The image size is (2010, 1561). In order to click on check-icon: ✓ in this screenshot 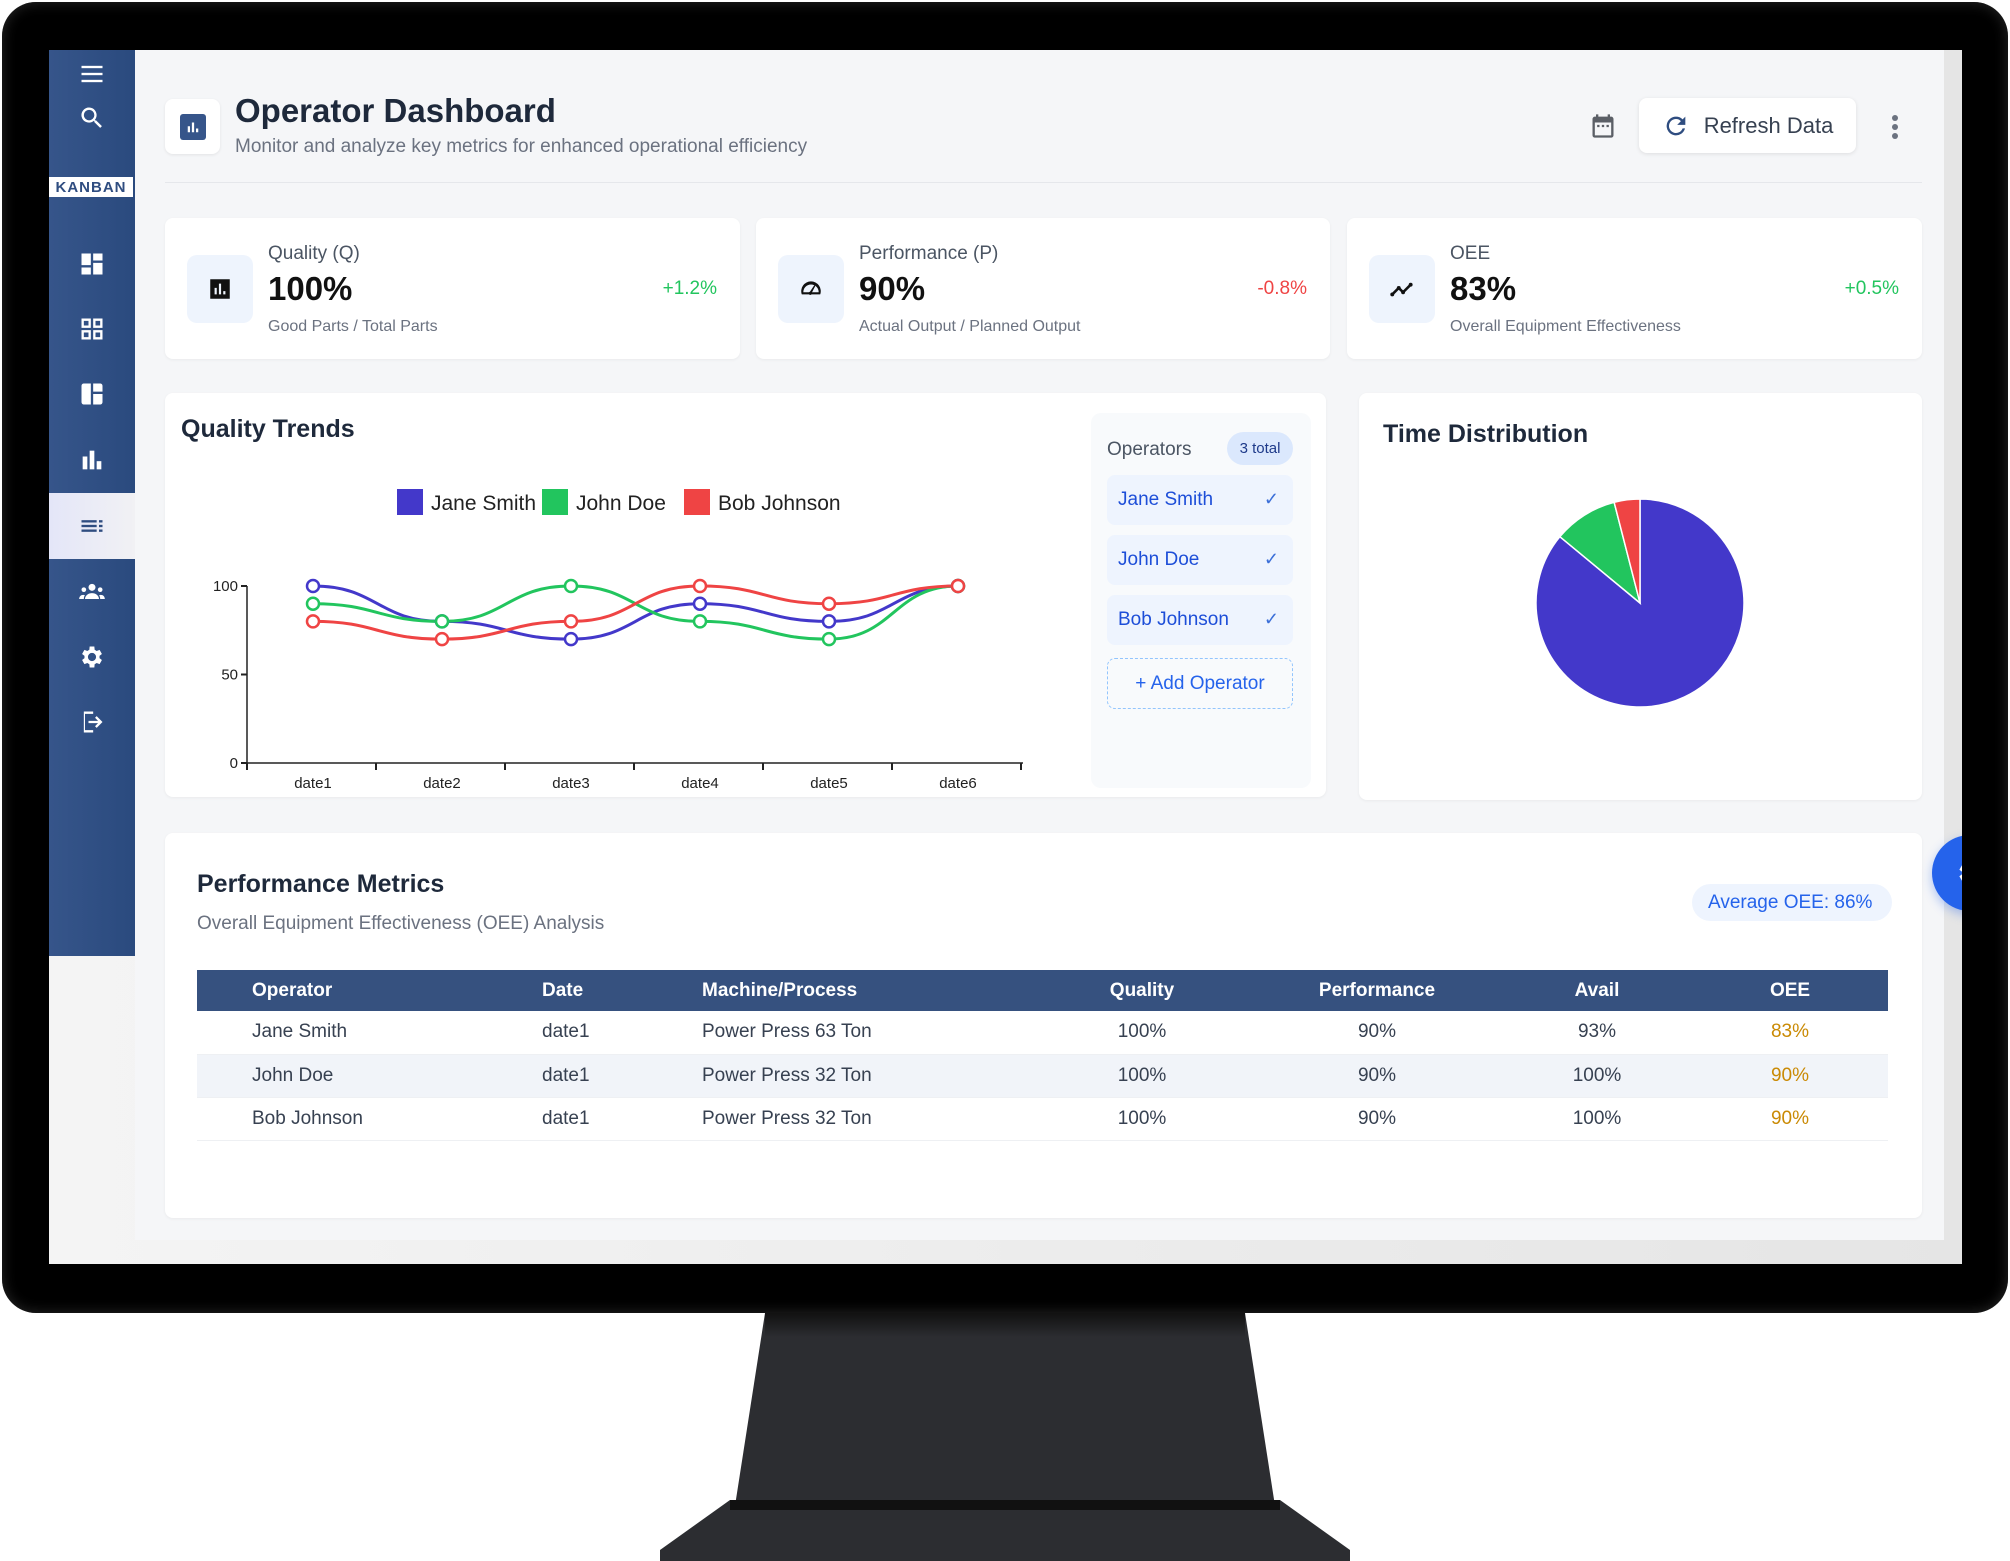, I will do `click(1271, 499)`.